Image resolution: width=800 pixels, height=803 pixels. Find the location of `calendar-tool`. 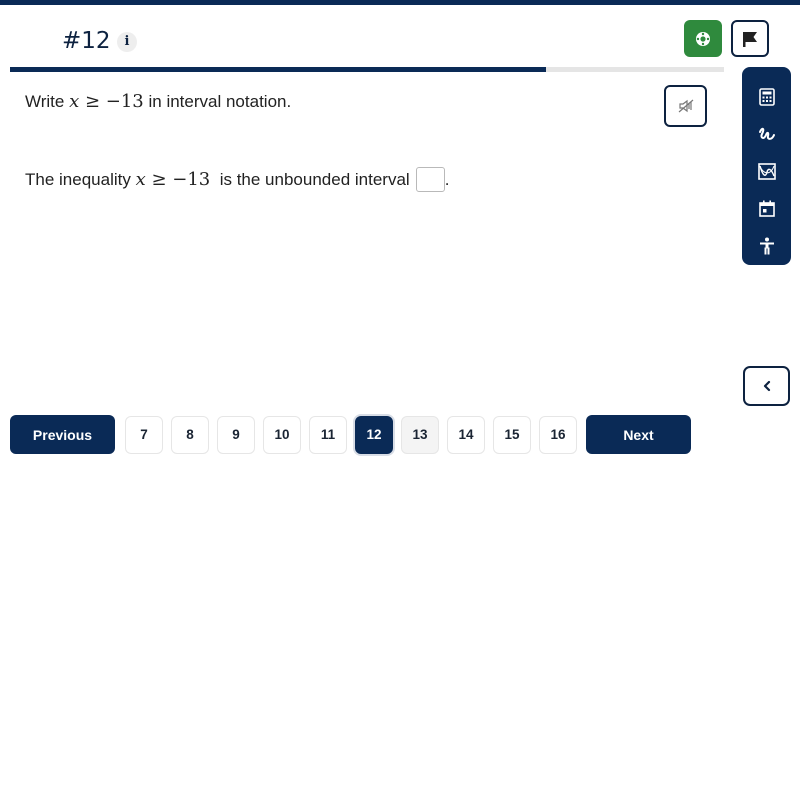

calendar-tool is located at coordinates (767, 208).